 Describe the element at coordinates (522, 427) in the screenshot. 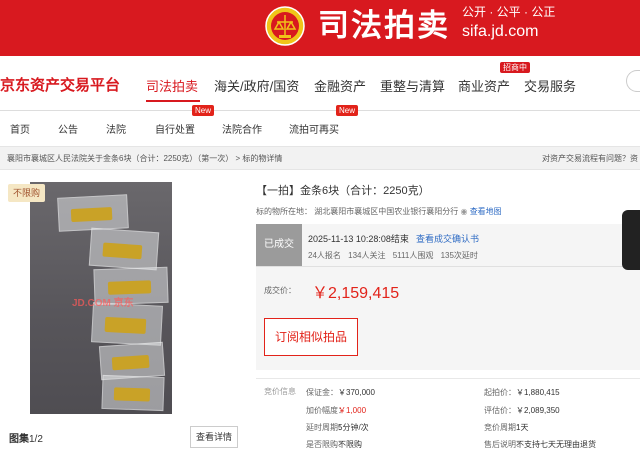

I see `term-value: 1天` at that location.